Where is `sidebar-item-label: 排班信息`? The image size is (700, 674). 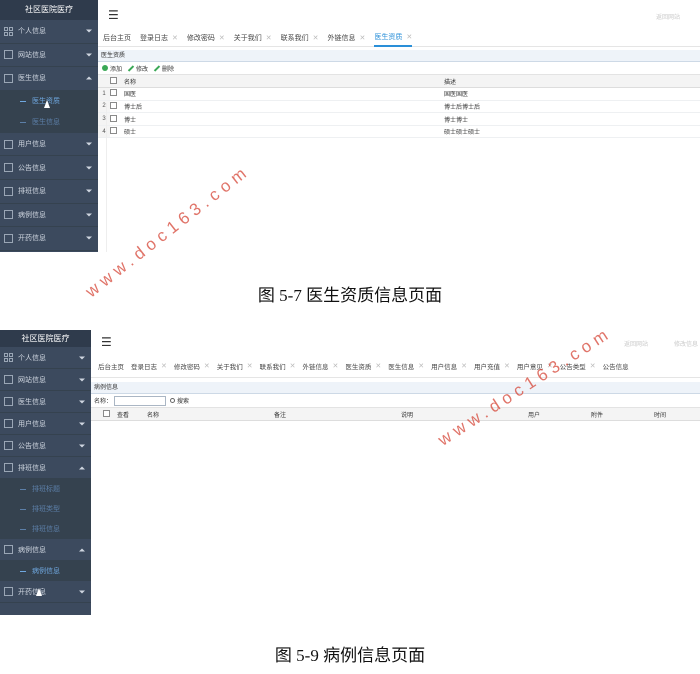
sidebar-item-label: 排班信息 is located at coordinates (32, 468).